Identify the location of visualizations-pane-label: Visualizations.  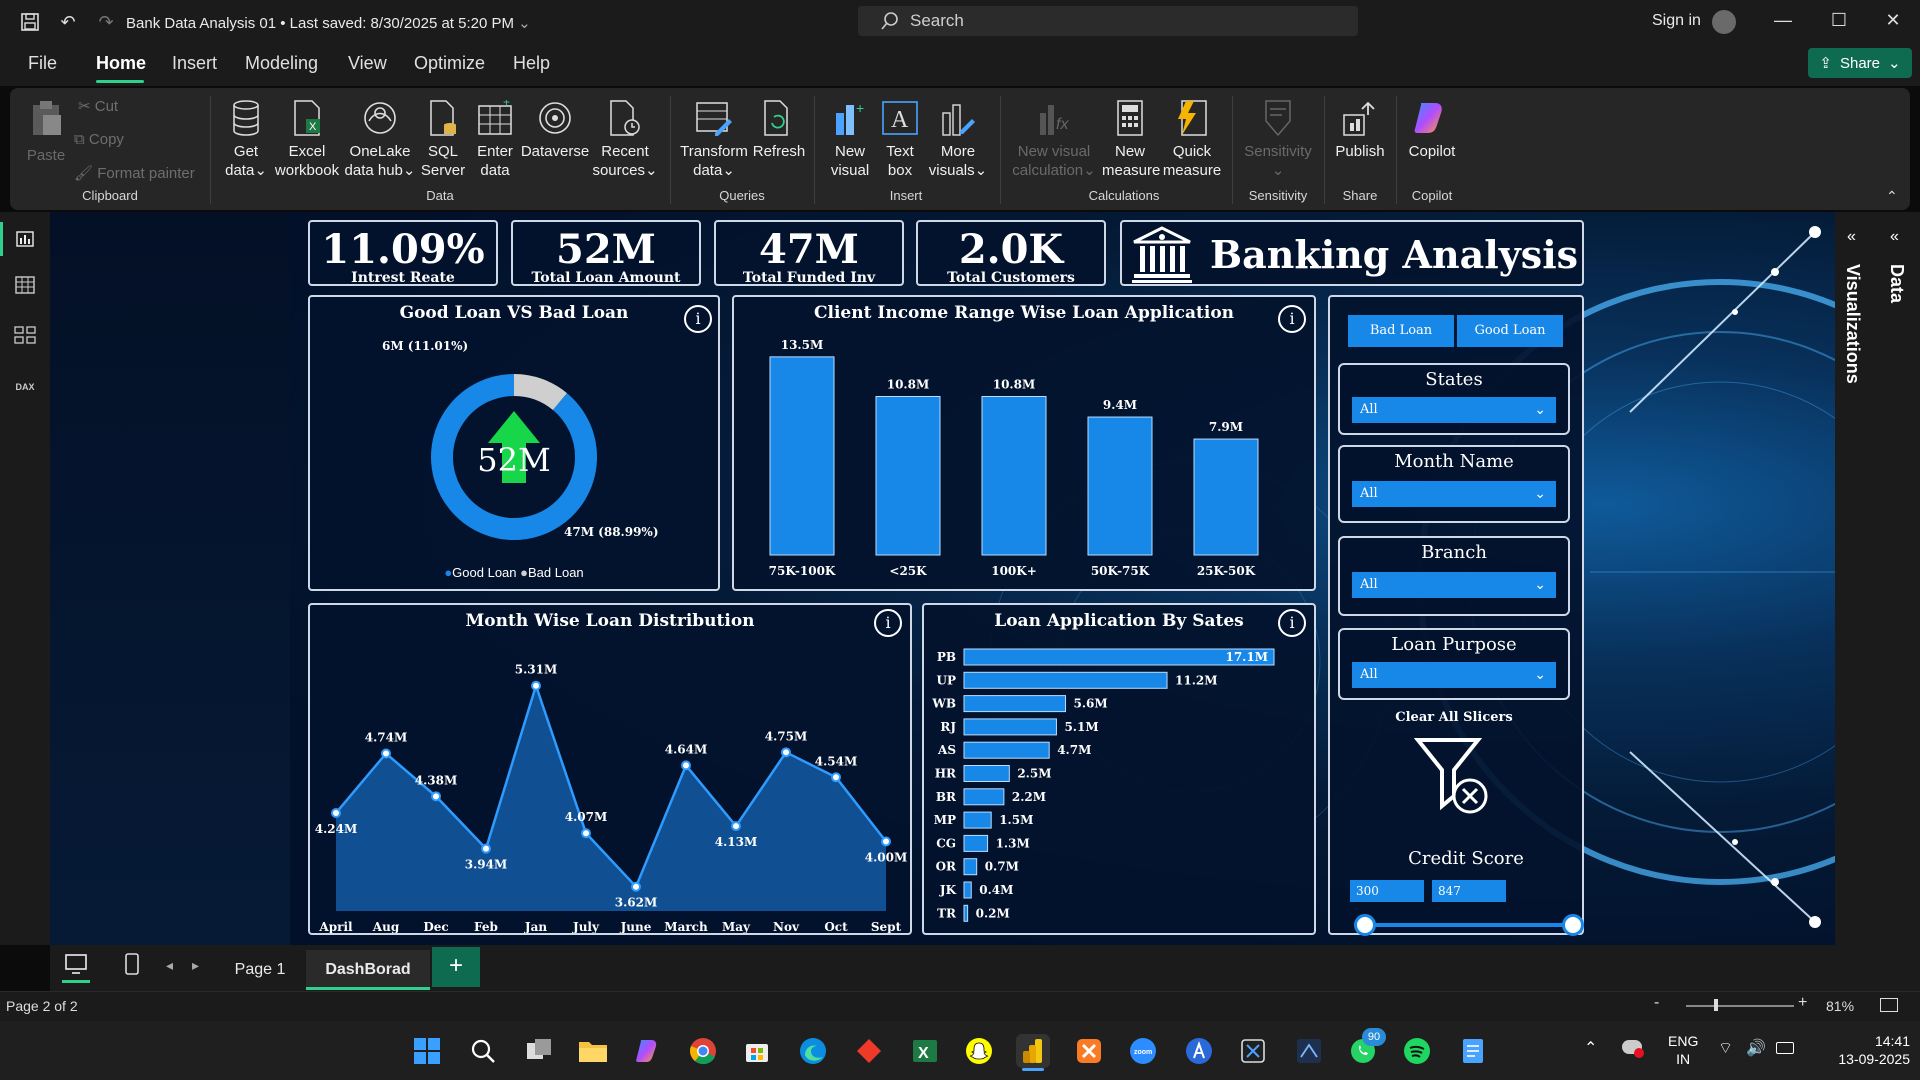
(1852, 324).